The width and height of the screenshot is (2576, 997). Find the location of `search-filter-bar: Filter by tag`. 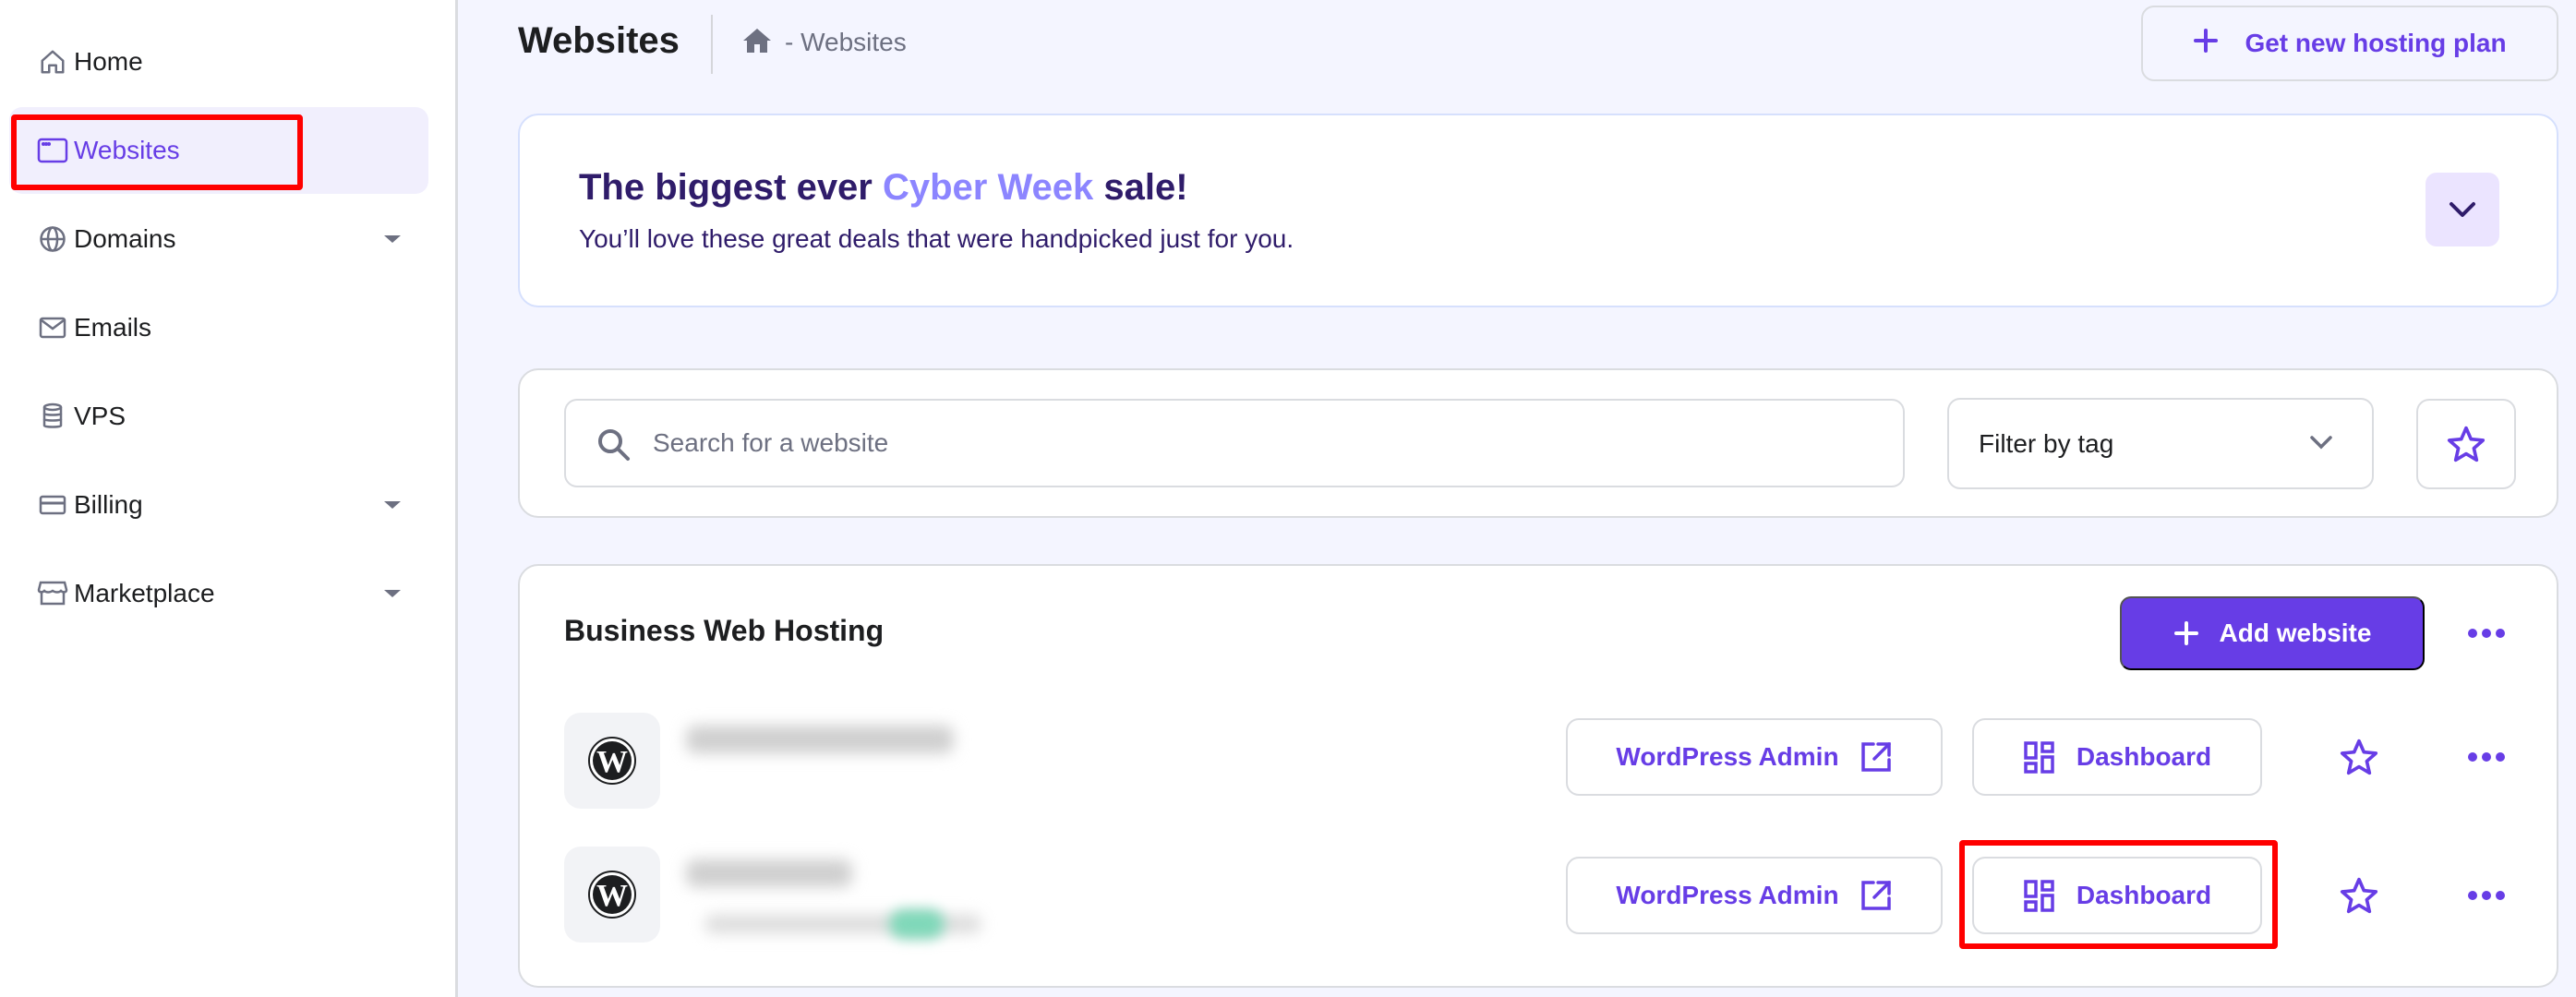

search-filter-bar: Filter by tag is located at coordinates (1538, 443).